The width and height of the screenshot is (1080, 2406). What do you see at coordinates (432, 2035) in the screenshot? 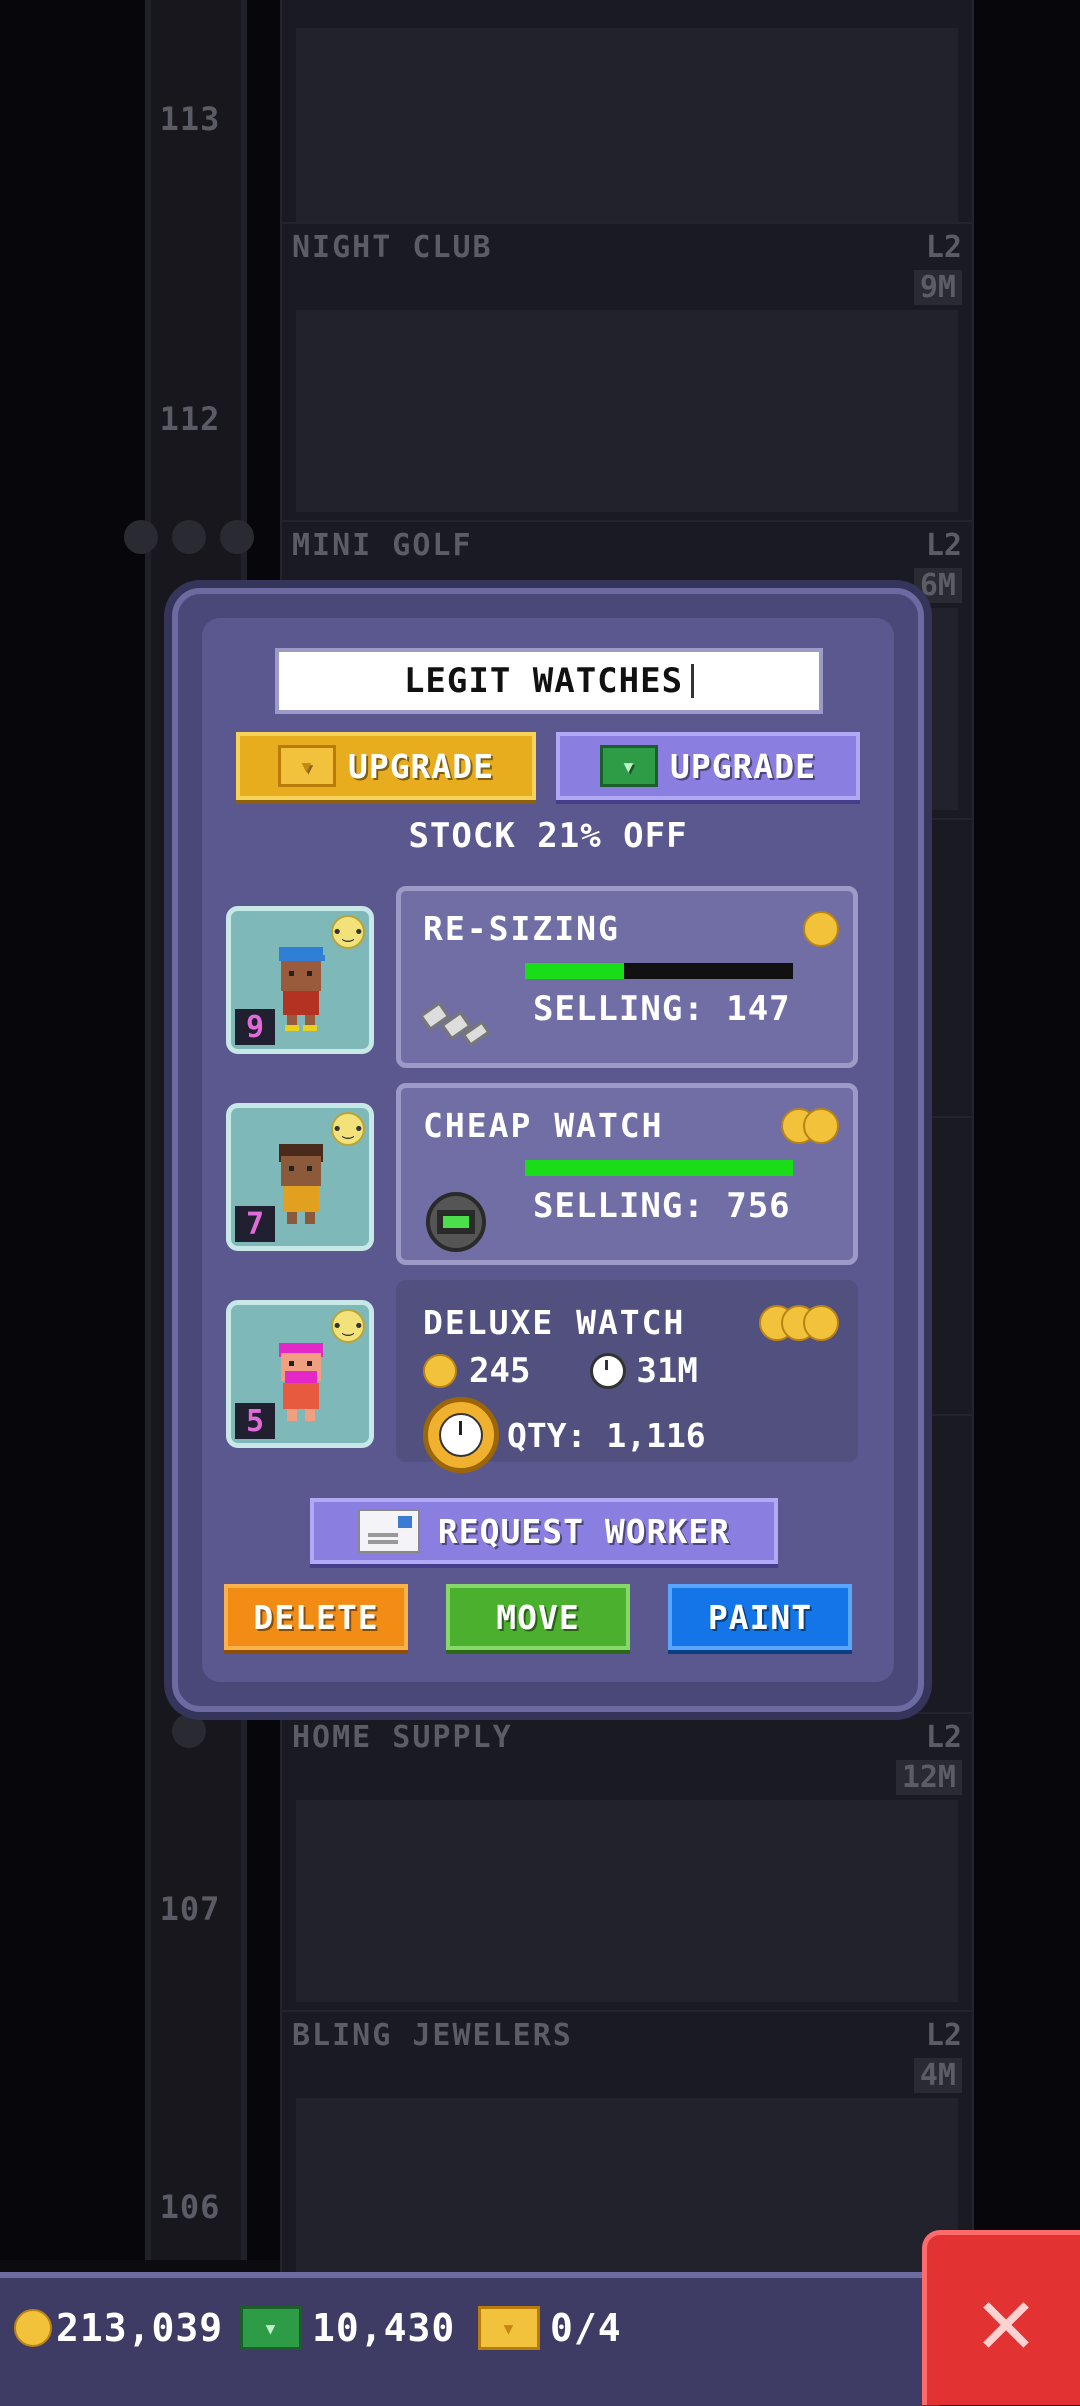
I see `floor-name: BLING JEWELERS` at bounding box center [432, 2035].